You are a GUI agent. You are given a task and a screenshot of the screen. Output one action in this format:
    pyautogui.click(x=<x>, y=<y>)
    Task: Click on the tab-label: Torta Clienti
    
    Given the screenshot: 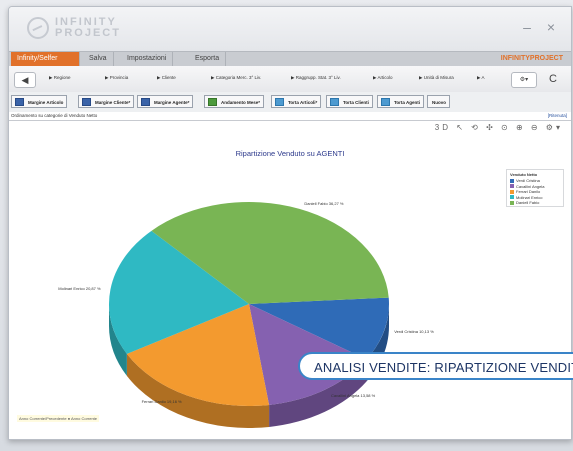 What is the action you would take?
    pyautogui.click(x=356, y=102)
    